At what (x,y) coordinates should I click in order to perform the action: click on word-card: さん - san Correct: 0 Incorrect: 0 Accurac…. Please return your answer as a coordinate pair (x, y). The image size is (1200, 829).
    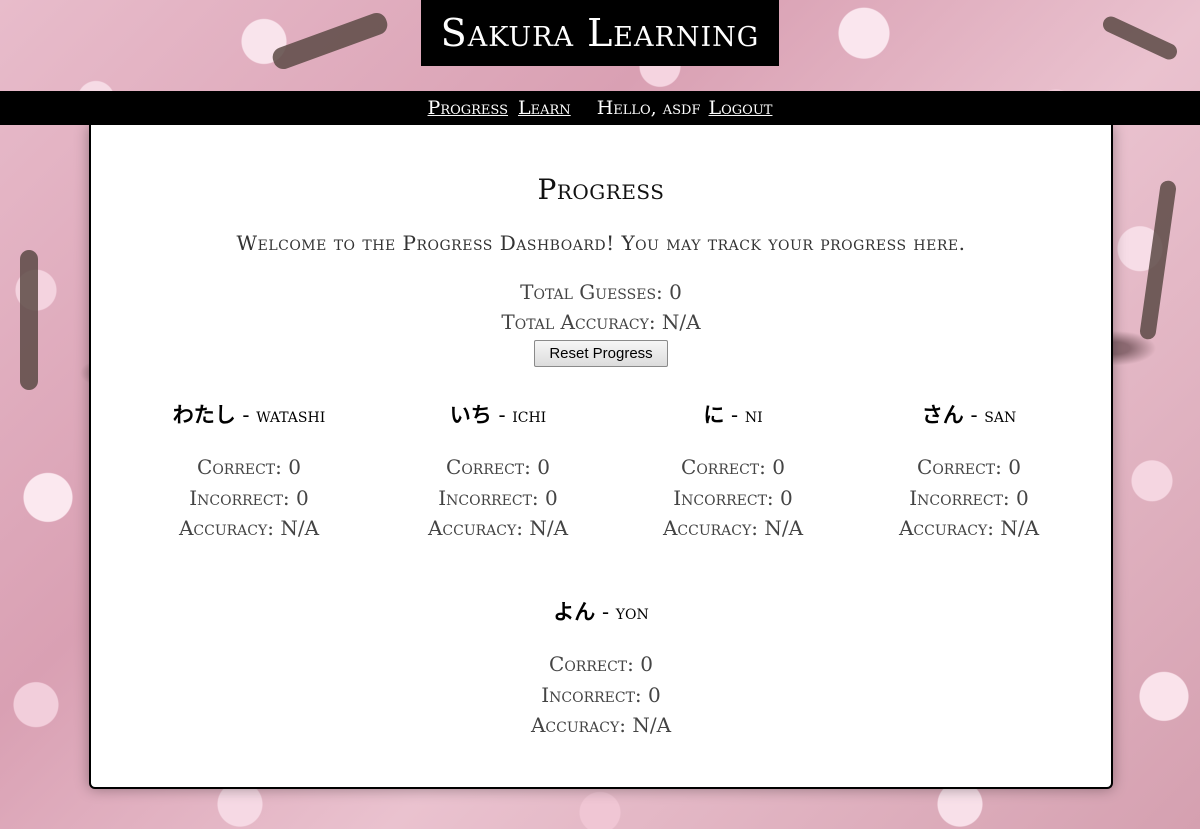
    Looking at the image, I should click on (969, 472).